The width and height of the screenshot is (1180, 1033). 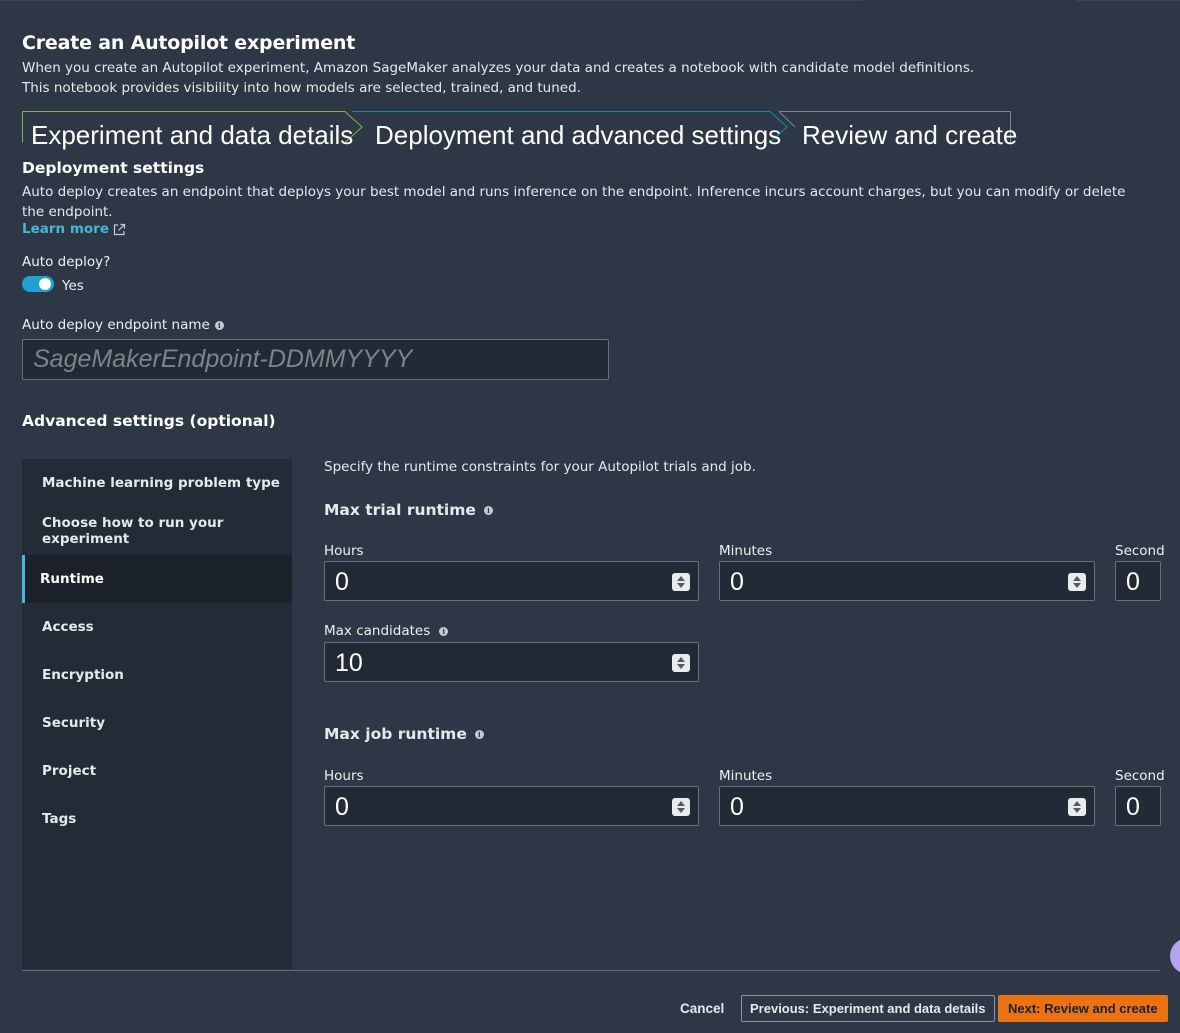 What do you see at coordinates (431, 0) in the screenshot?
I see `top-divider` at bounding box center [431, 0].